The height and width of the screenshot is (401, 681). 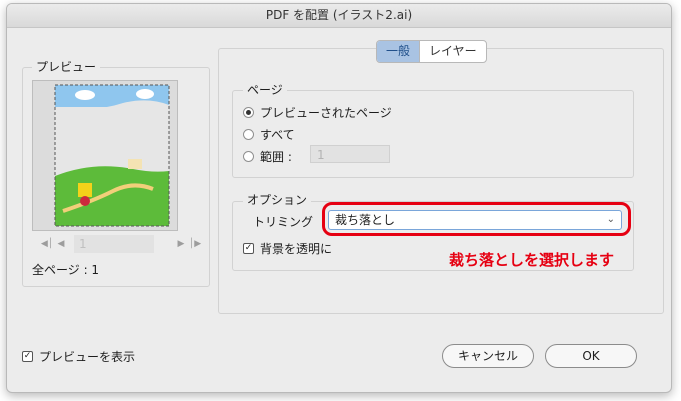 I want to click on cancel-button: キャンセル, so click(x=488, y=356).